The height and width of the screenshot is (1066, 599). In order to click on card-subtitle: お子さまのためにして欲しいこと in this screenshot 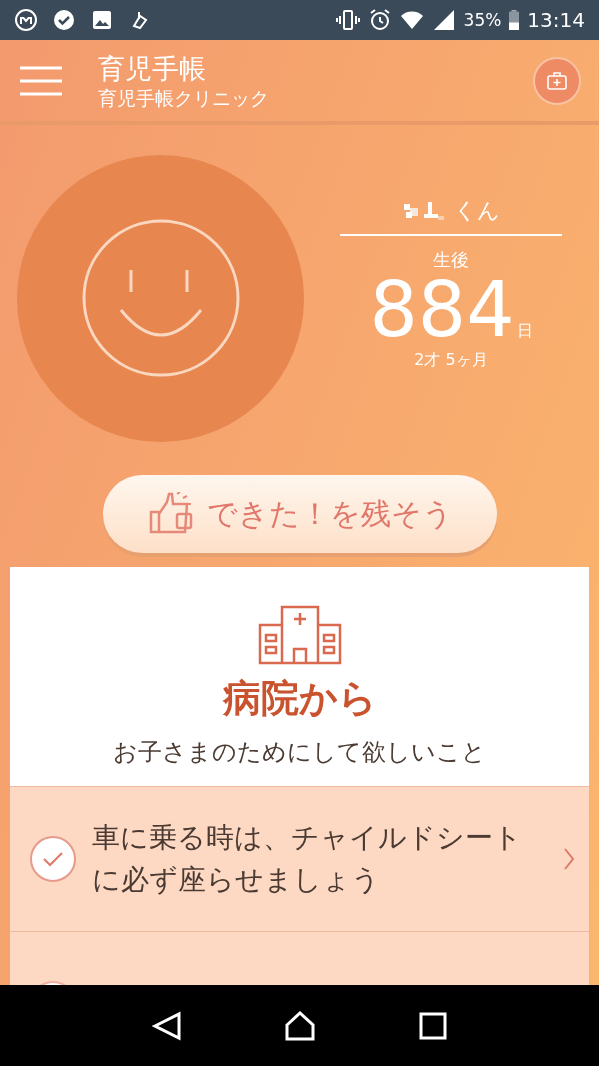, I will do `click(299, 752)`.